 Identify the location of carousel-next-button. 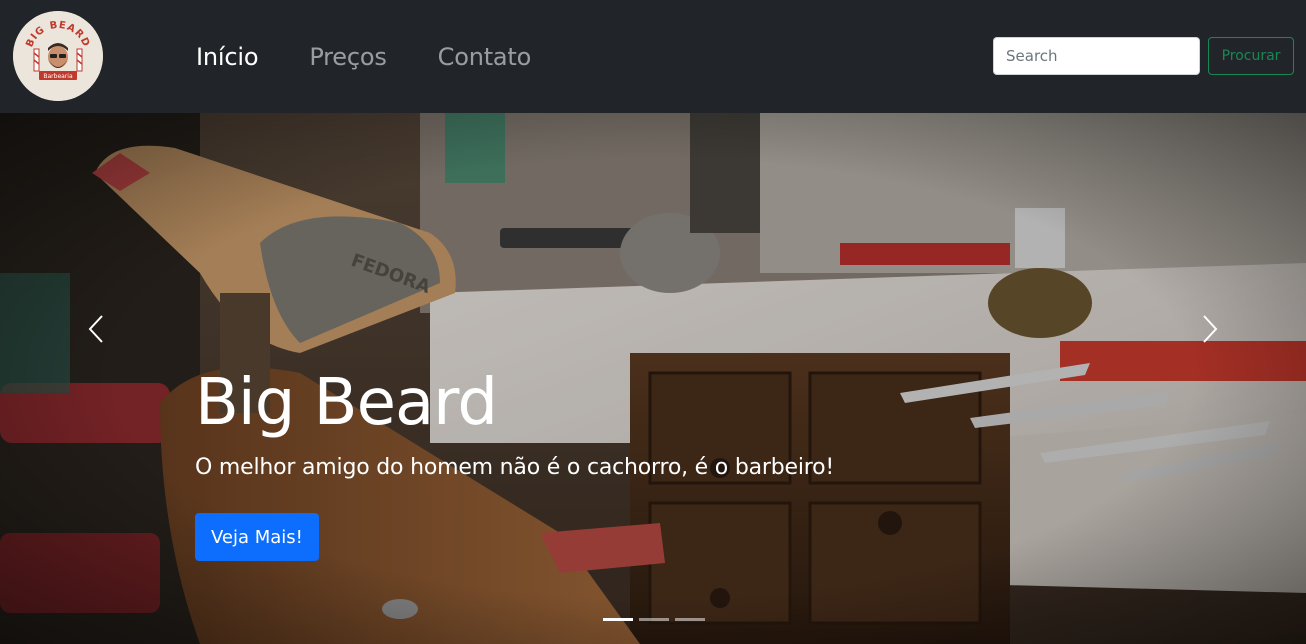
(1210, 329).